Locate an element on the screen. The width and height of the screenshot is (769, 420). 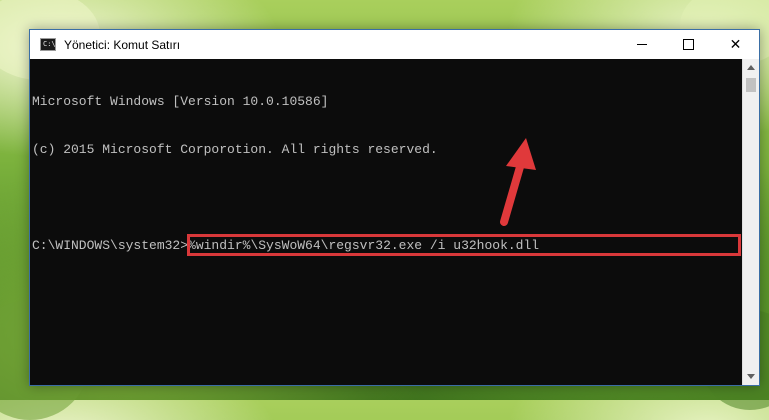
close-icon: ✕ is located at coordinates (735, 44).